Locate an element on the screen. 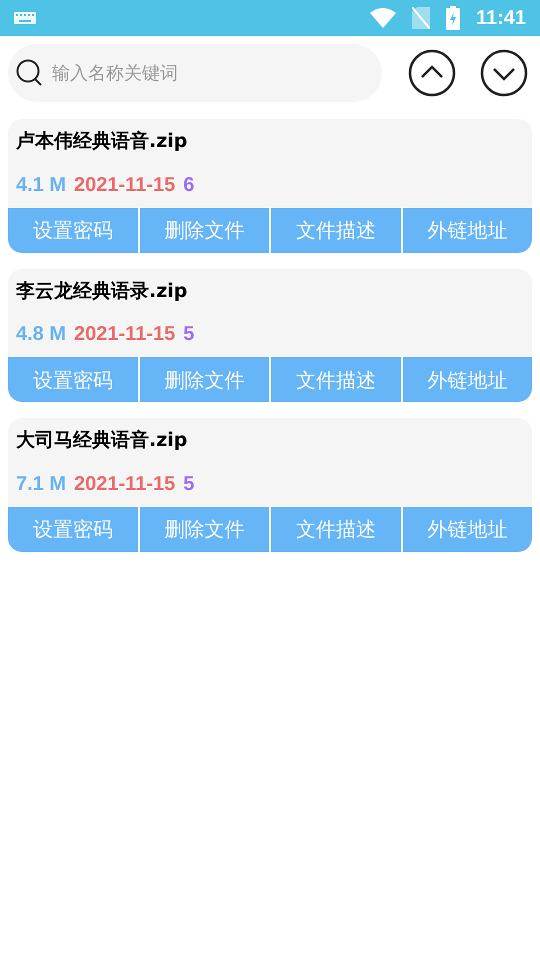 This screenshot has width=540, height=960. file-count: 6 is located at coordinates (188, 185).